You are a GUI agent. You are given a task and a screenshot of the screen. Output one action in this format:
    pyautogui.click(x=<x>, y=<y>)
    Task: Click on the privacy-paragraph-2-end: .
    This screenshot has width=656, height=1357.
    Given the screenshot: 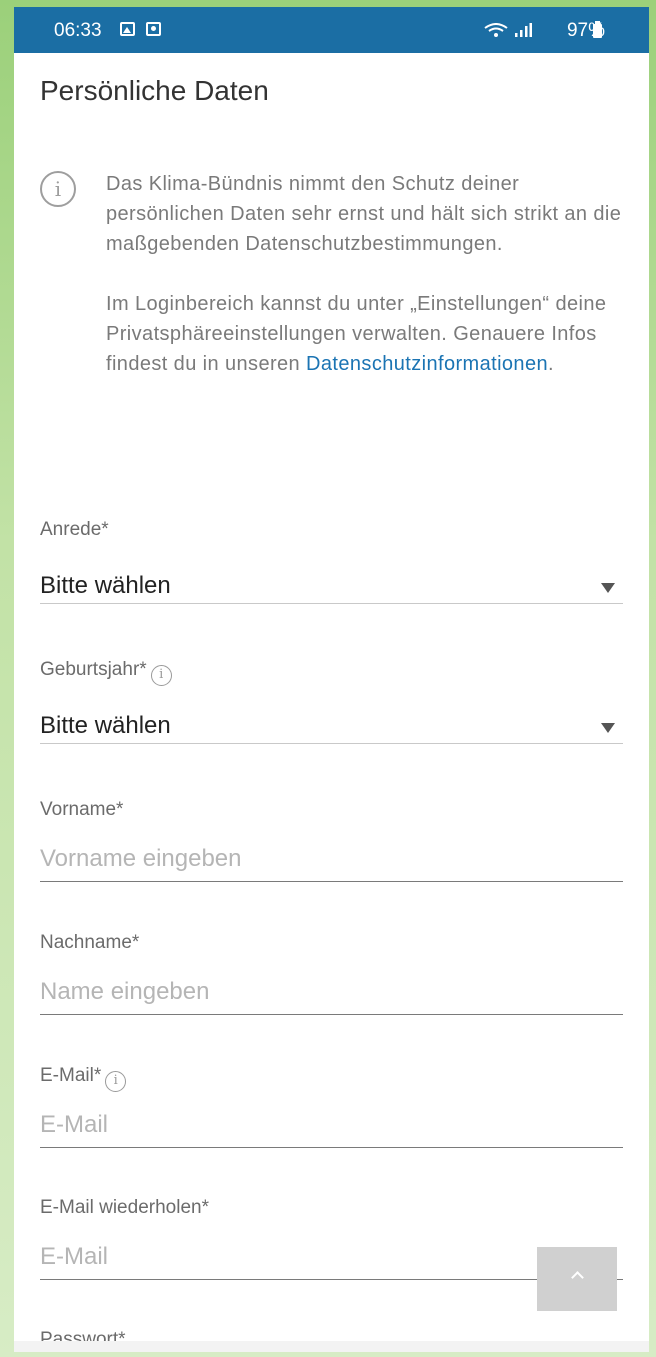 What is the action you would take?
    pyautogui.click(x=551, y=364)
    